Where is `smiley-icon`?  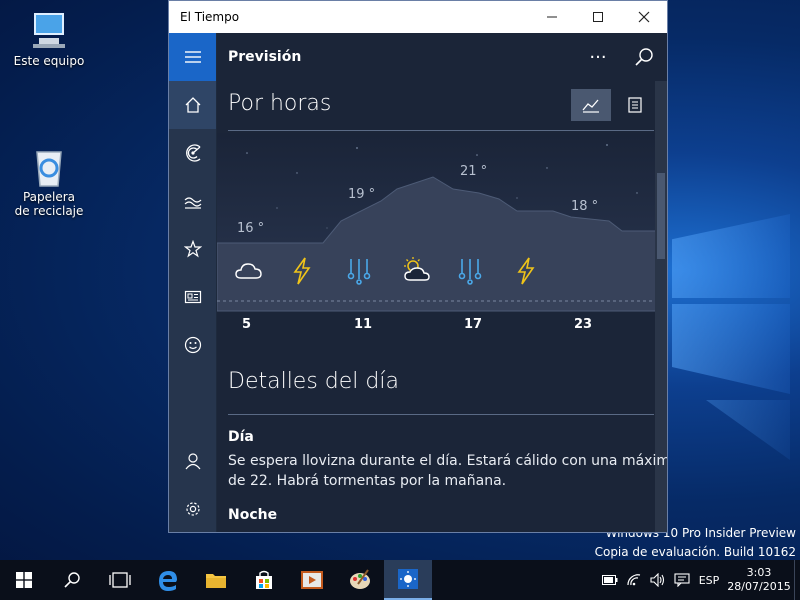
smiley-icon is located at coordinates (192, 345).